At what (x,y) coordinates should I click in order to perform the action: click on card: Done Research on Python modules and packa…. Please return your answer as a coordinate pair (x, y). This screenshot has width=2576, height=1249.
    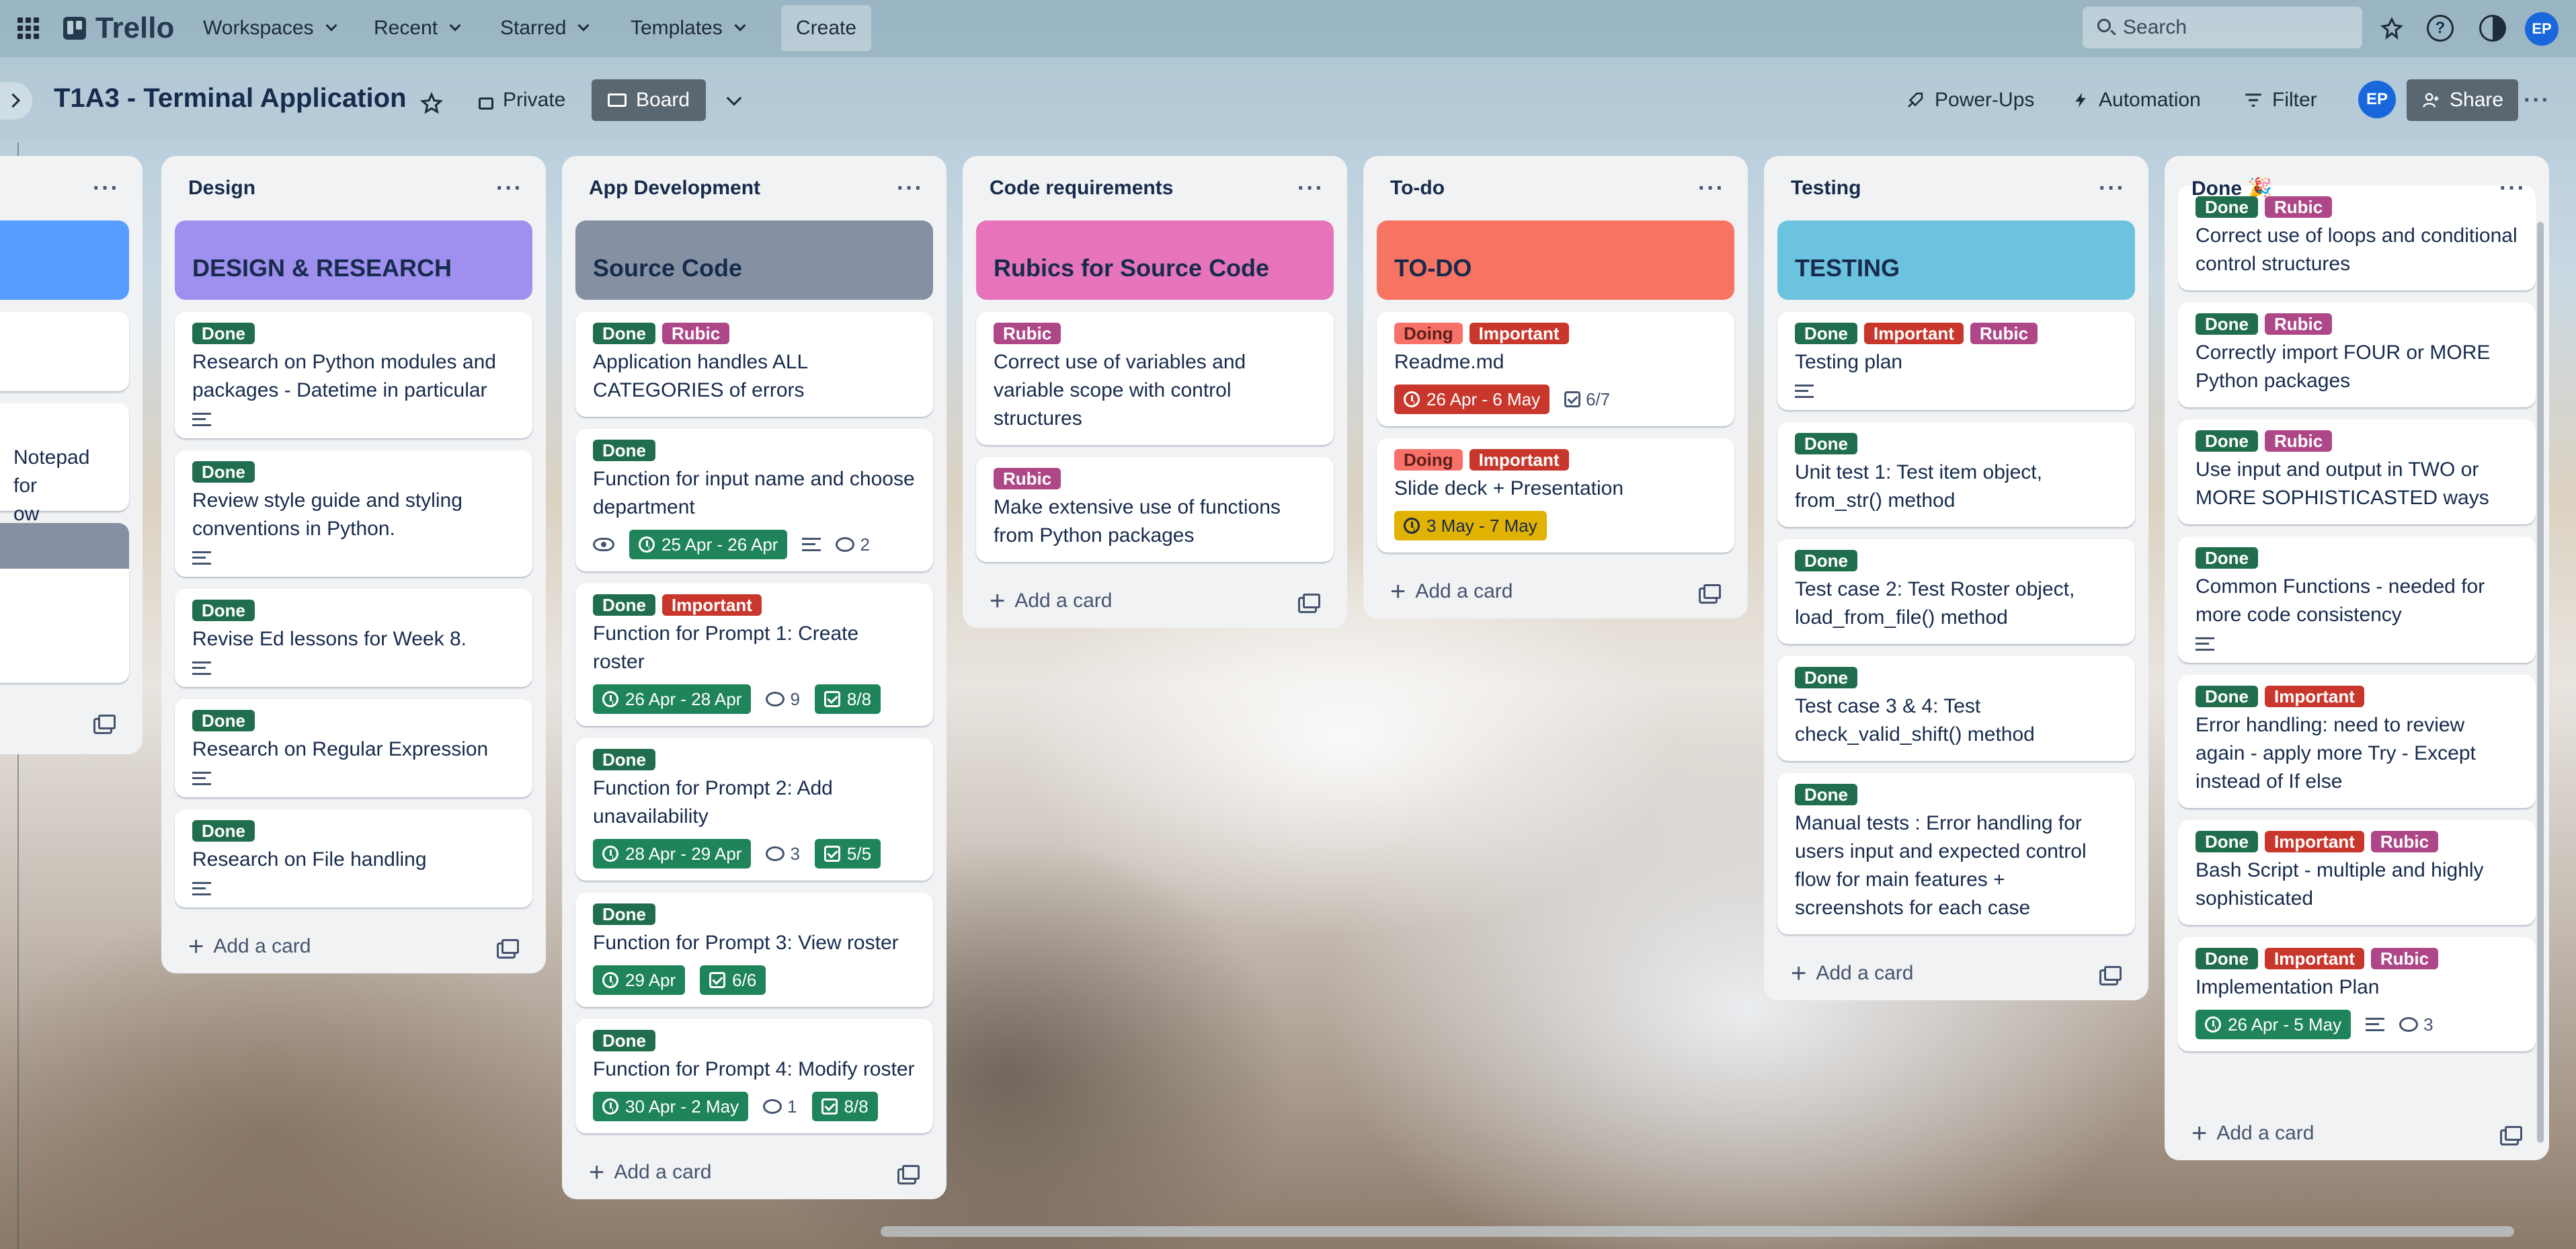
    Looking at the image, I should click on (353, 375).